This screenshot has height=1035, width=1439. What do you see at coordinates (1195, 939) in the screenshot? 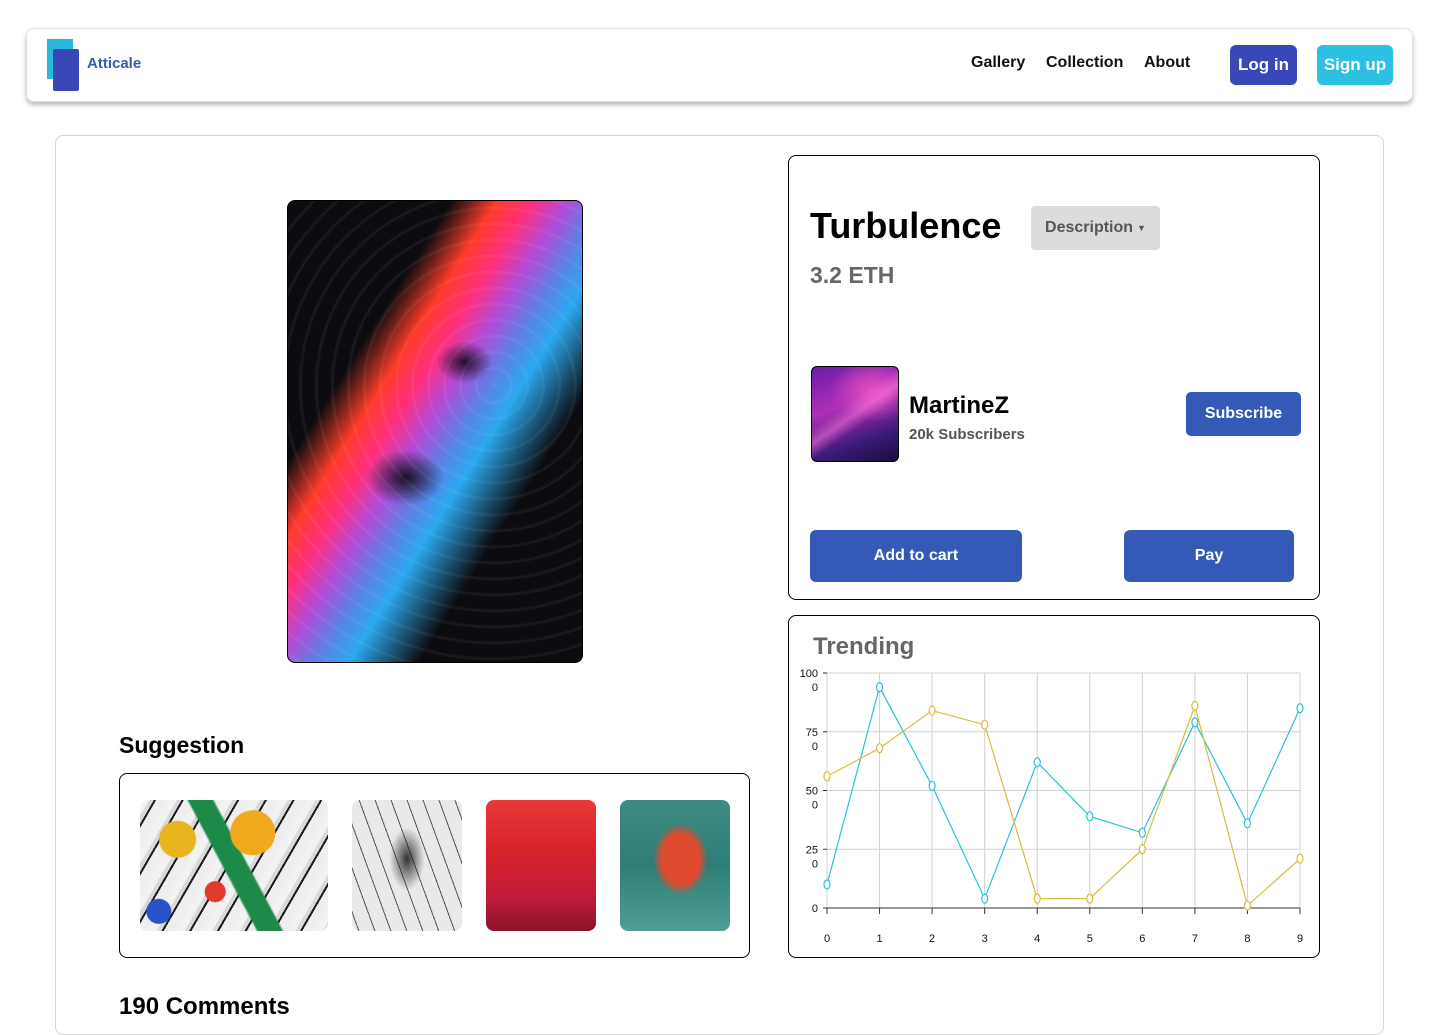
I see `chart-x-tick-label: 7` at bounding box center [1195, 939].